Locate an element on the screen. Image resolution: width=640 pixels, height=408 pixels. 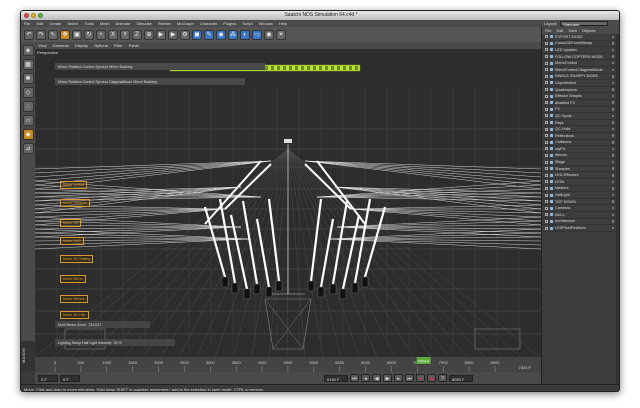
object-row: SINGLE SHARPY MODE is located at coordinates (579, 77).